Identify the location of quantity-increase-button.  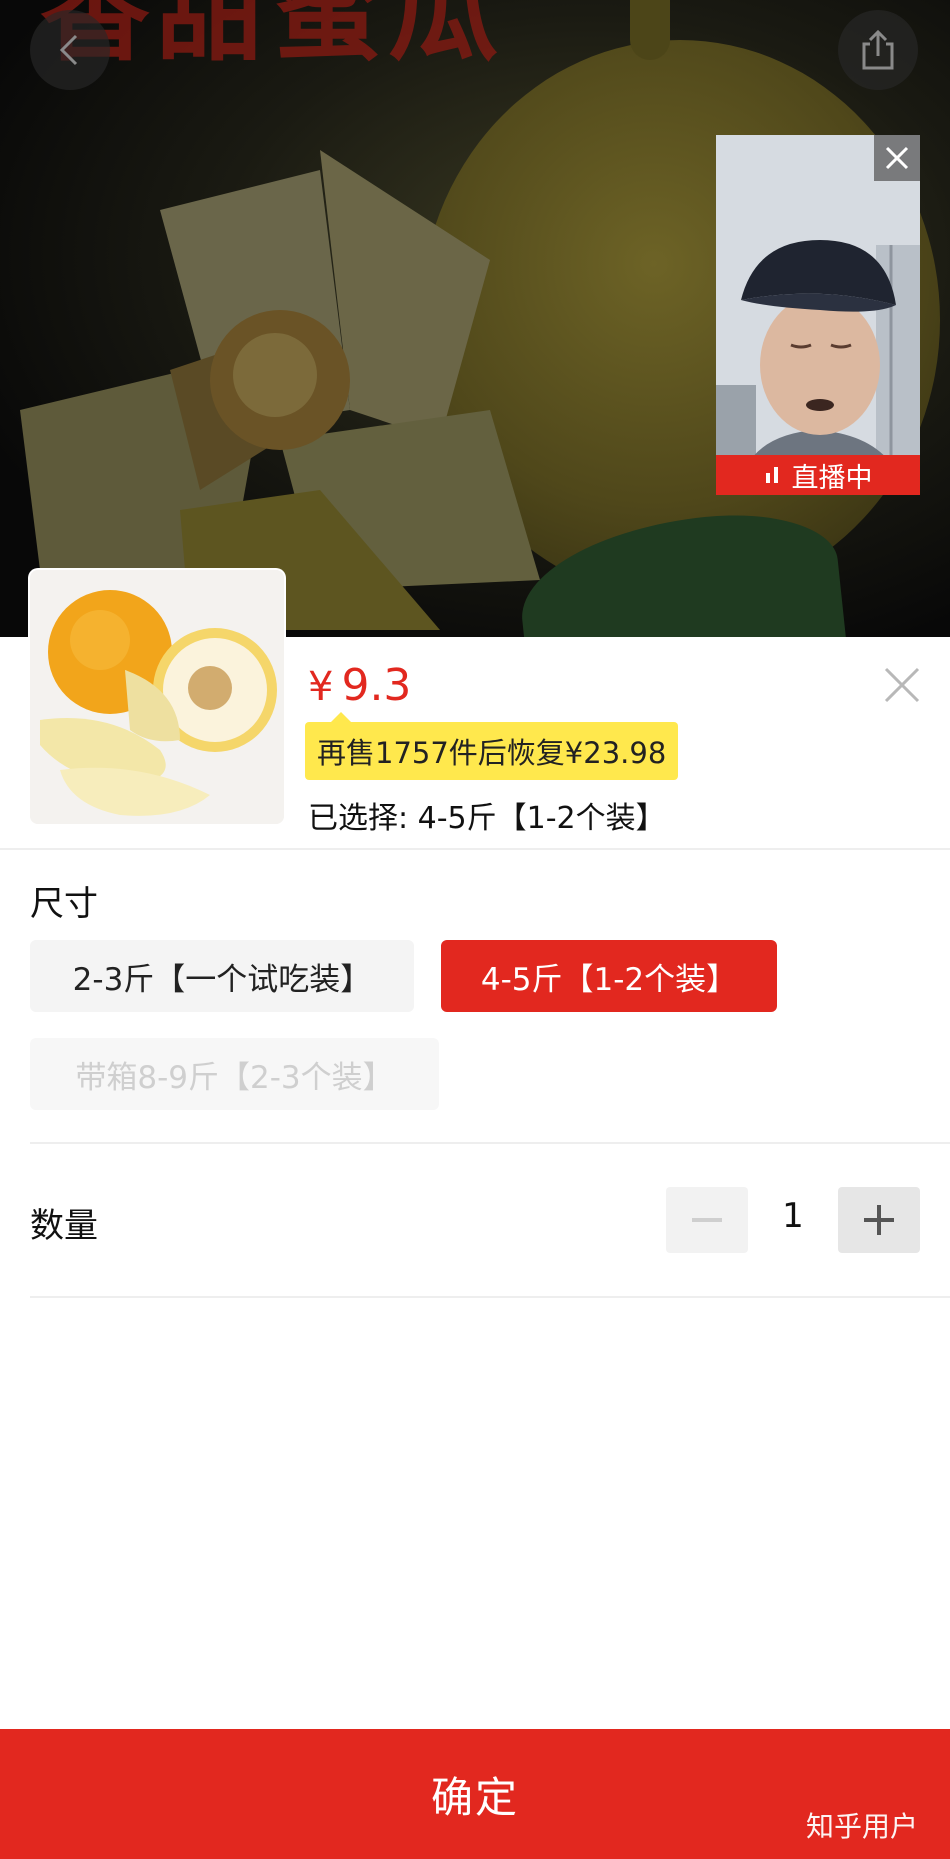
(879, 1220).